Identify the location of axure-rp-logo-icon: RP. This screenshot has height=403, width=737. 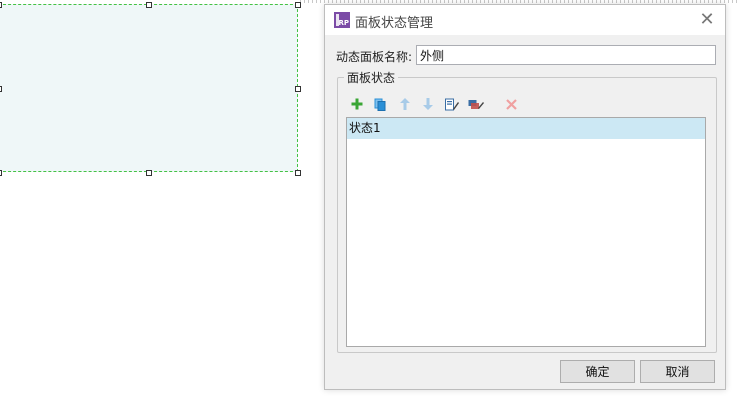
(342, 20).